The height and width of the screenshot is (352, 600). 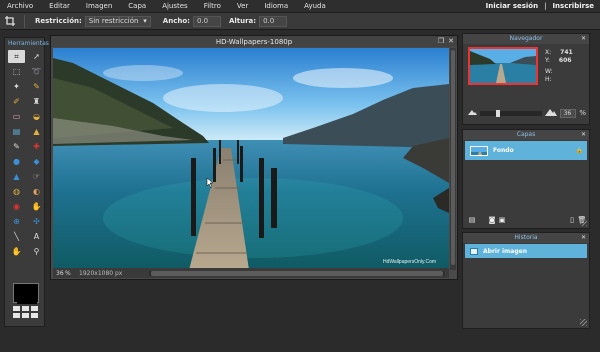 What do you see at coordinates (543, 6) in the screenshot?
I see `account-links: Iniciar sesión | Inscribirse` at bounding box center [543, 6].